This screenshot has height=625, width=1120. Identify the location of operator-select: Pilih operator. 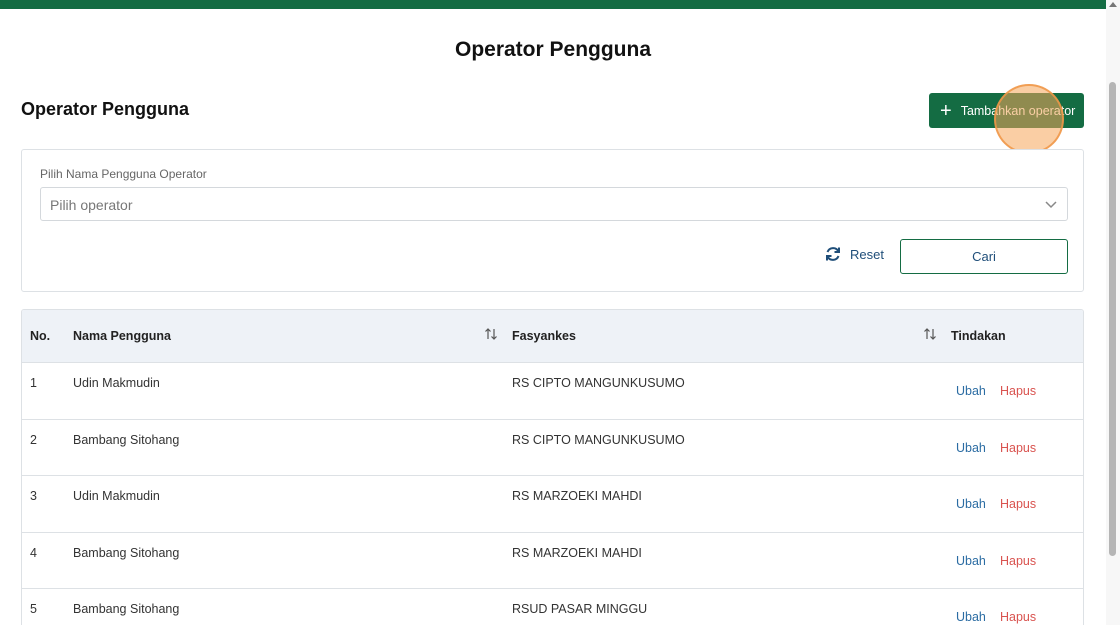
(554, 204).